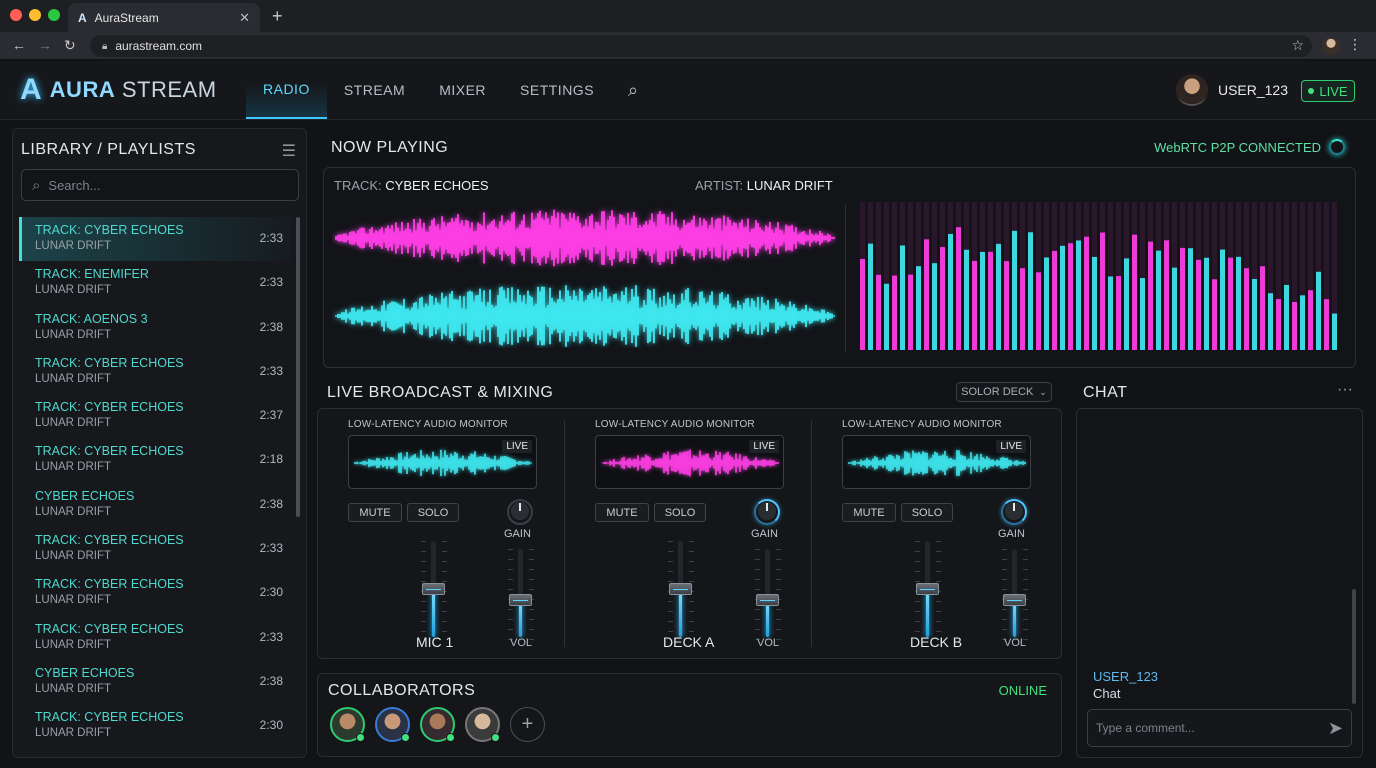  I want to click on nav-mixer: MIXER, so click(462, 90).